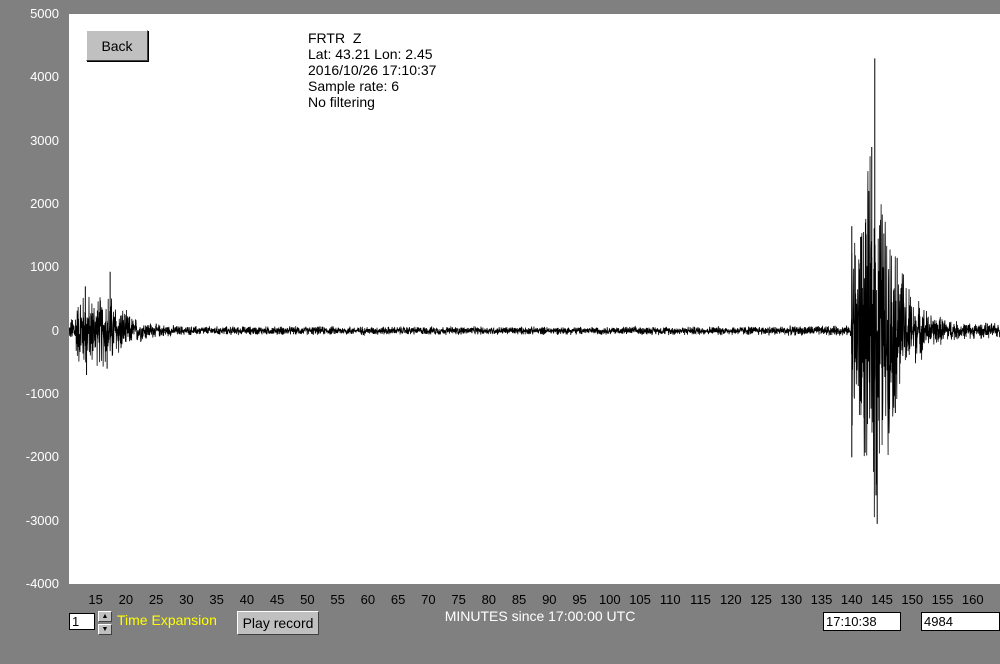  Describe the element at coordinates (167, 620) in the screenshot. I see `time-expansion-label: Time Expansion` at that location.